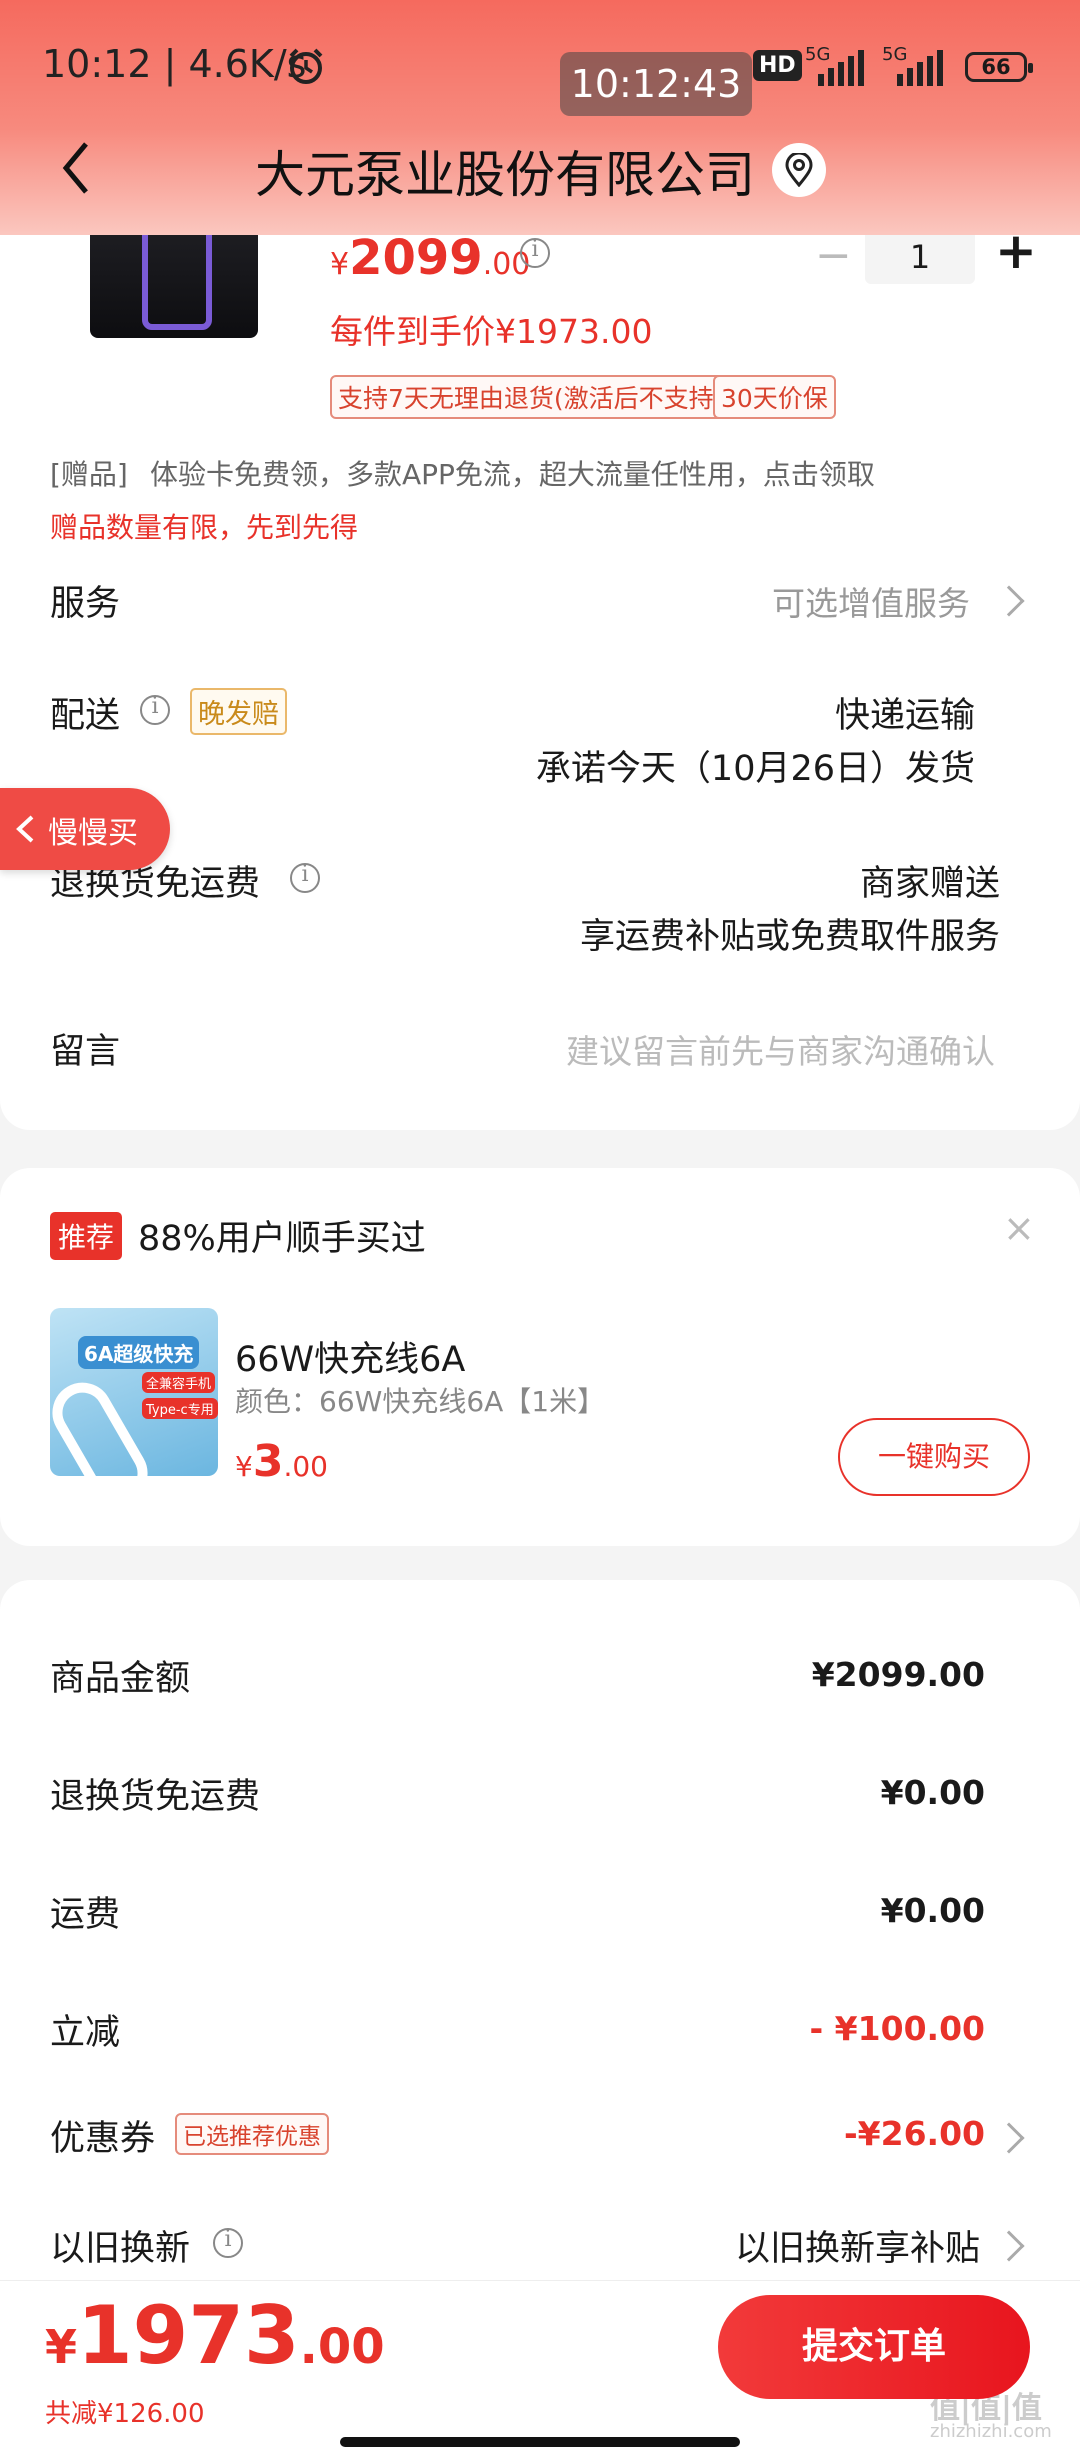  What do you see at coordinates (180, 1408) in the screenshot?
I see `thumb-sub2: Type-c专用` at bounding box center [180, 1408].